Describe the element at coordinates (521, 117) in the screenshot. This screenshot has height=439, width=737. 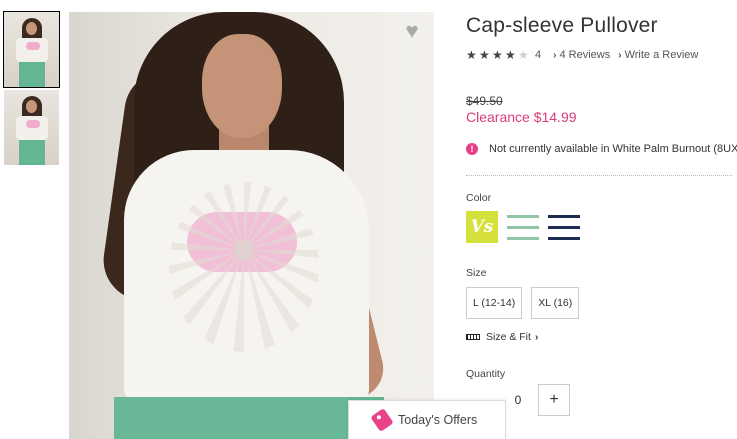
I see `clearance-price: Clearance $14.99` at that location.